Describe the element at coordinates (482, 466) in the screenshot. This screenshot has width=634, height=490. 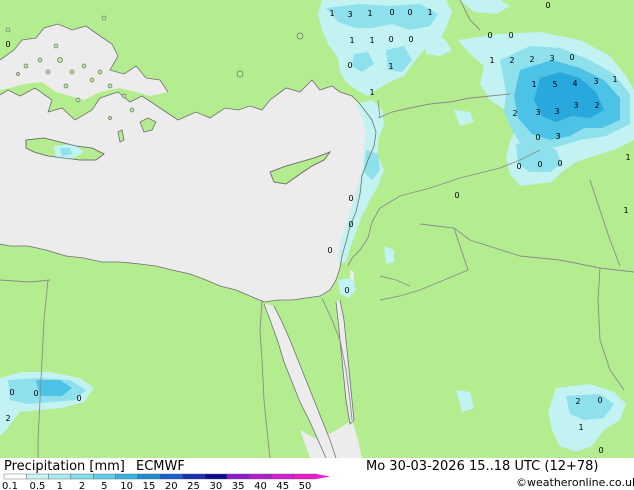
I see `valid-time: Mo 30-03-2026 15..18 UTC (12+78)` at that location.